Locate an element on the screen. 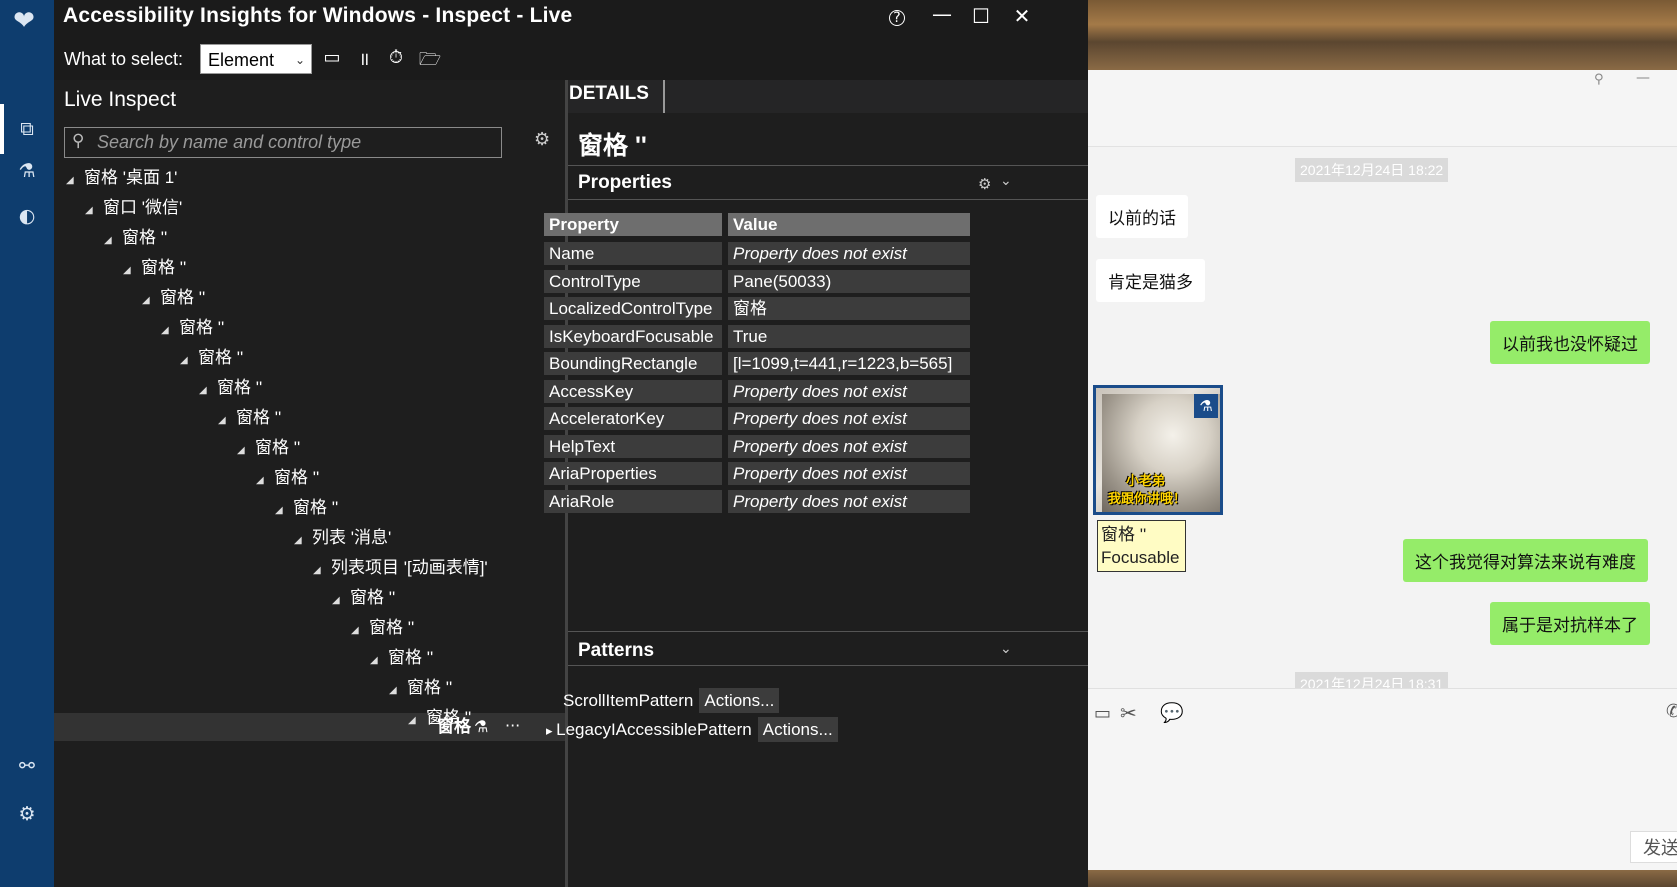  inspect-icon: ⧉ is located at coordinates (27, 129).